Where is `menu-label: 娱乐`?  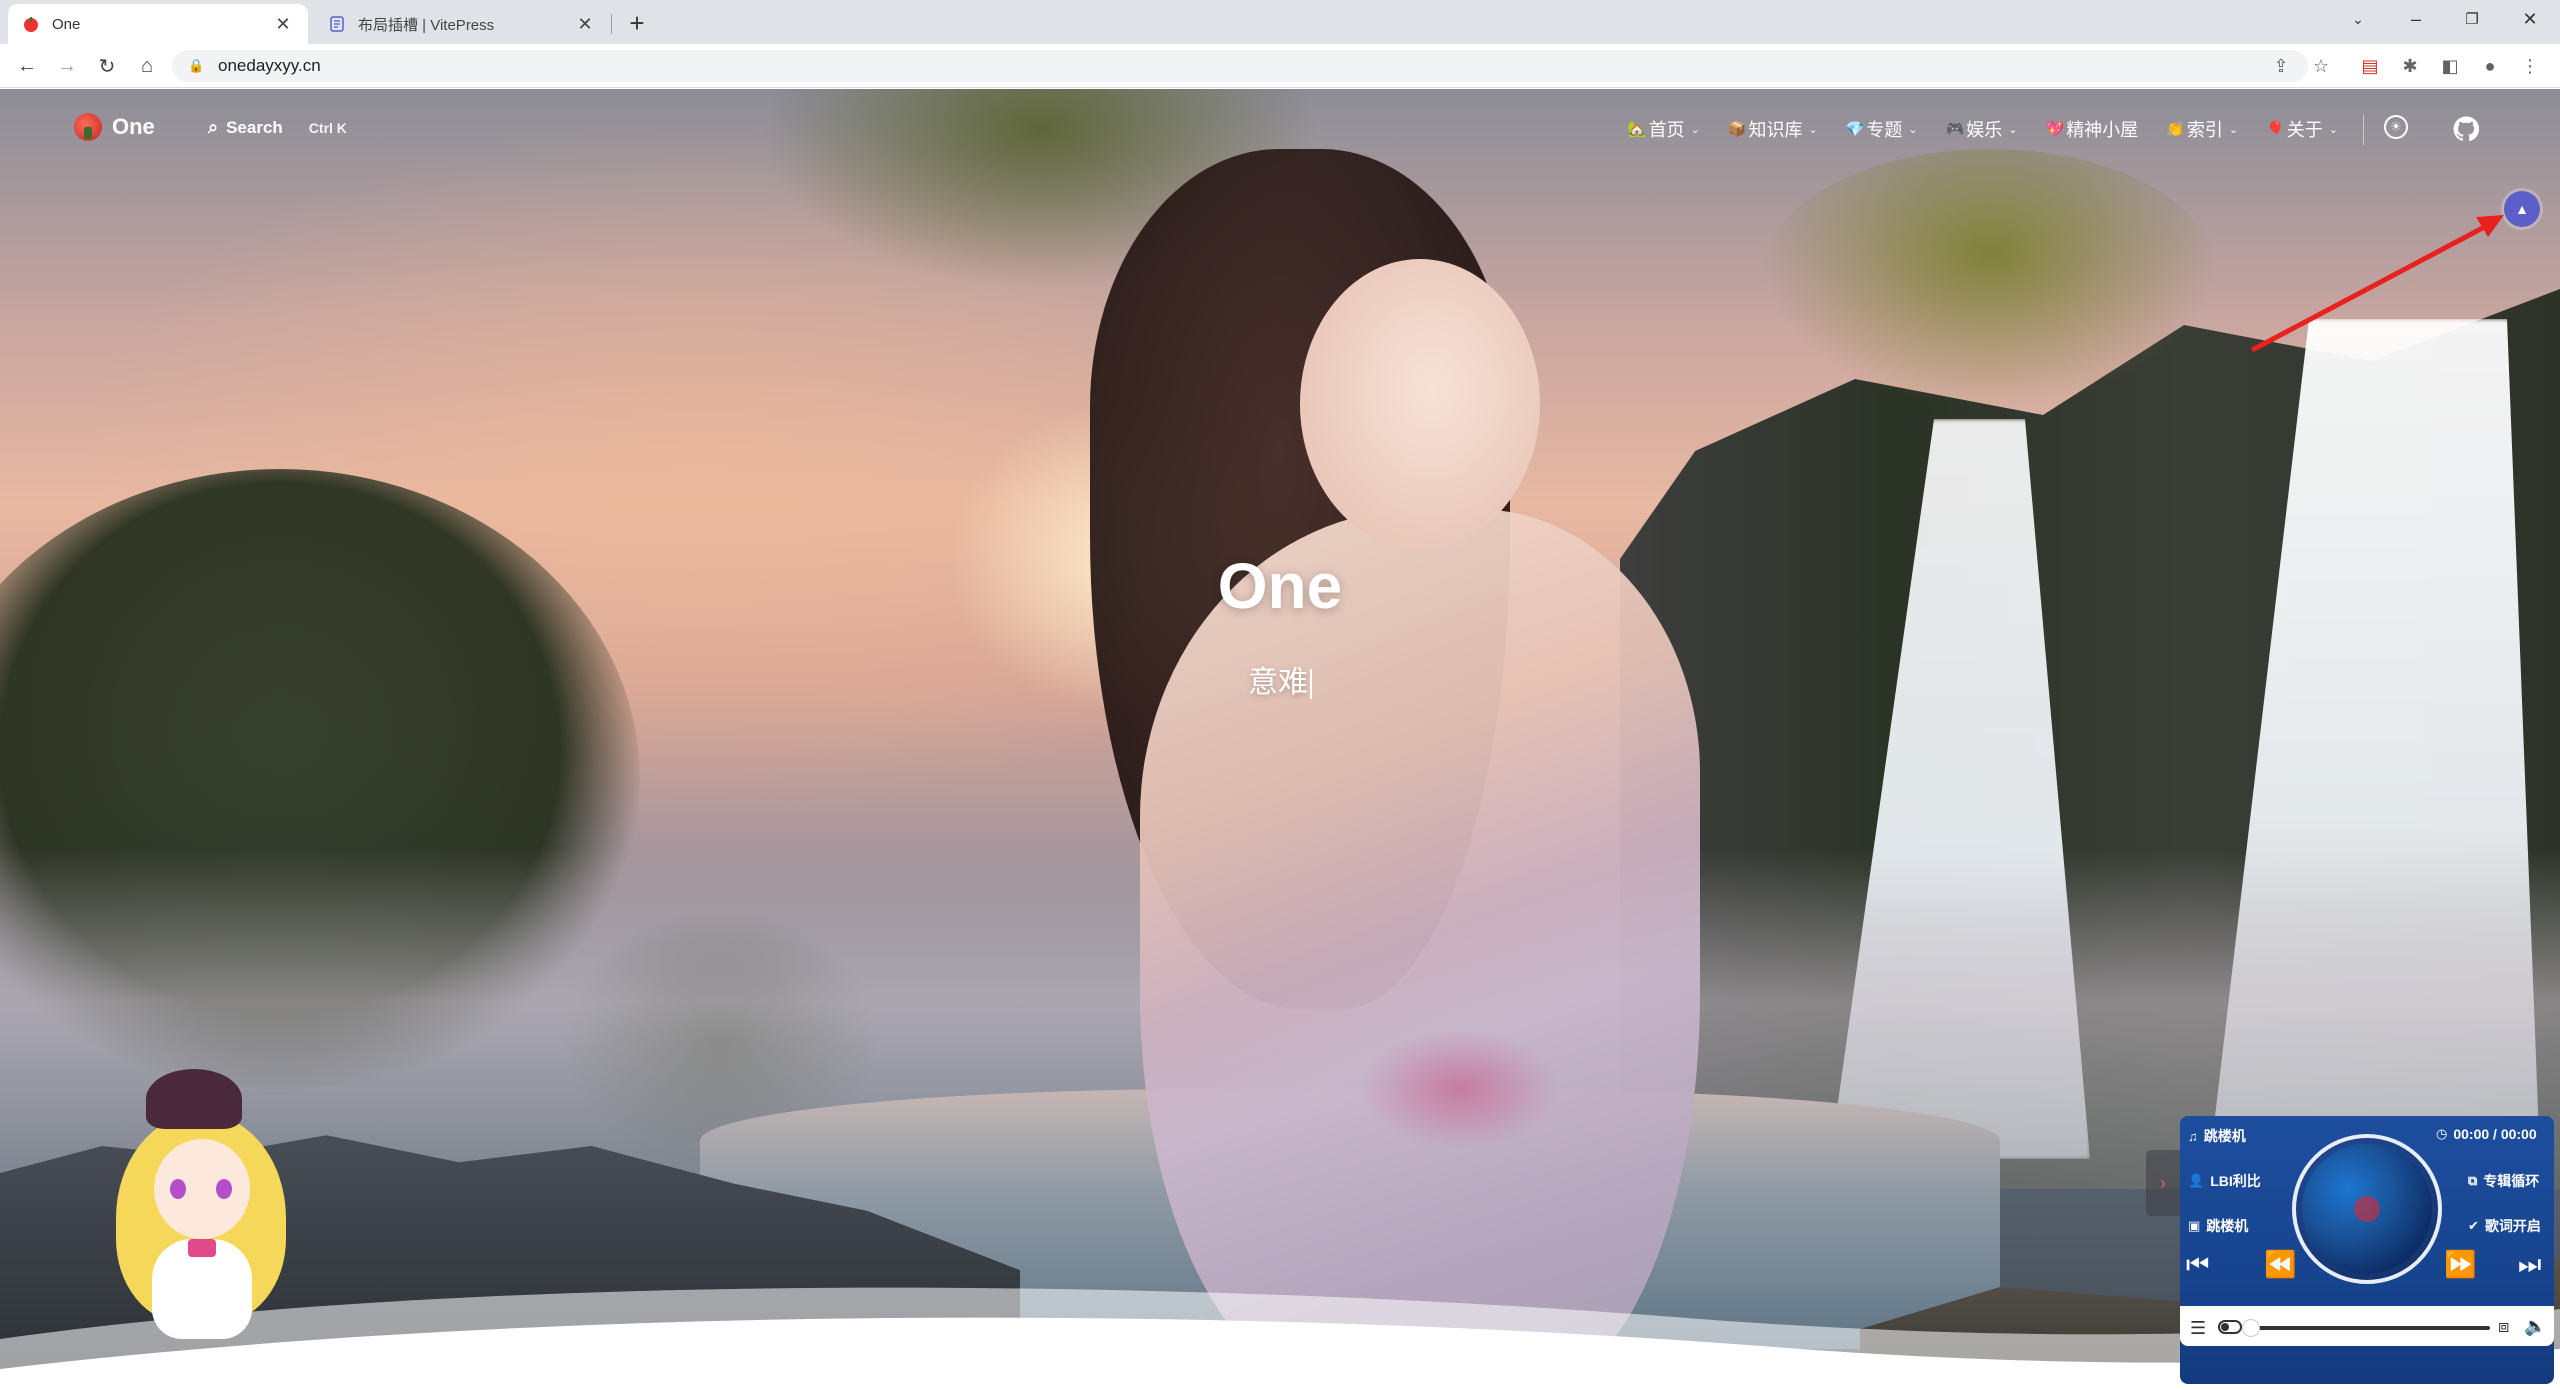 menu-label: 娱乐 is located at coordinates (1984, 130).